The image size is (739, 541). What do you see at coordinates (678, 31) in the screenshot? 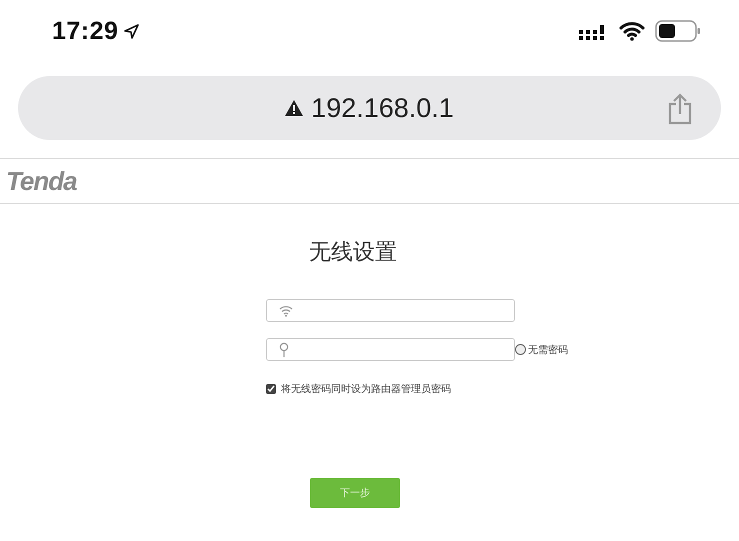
I see `battery-icon` at bounding box center [678, 31].